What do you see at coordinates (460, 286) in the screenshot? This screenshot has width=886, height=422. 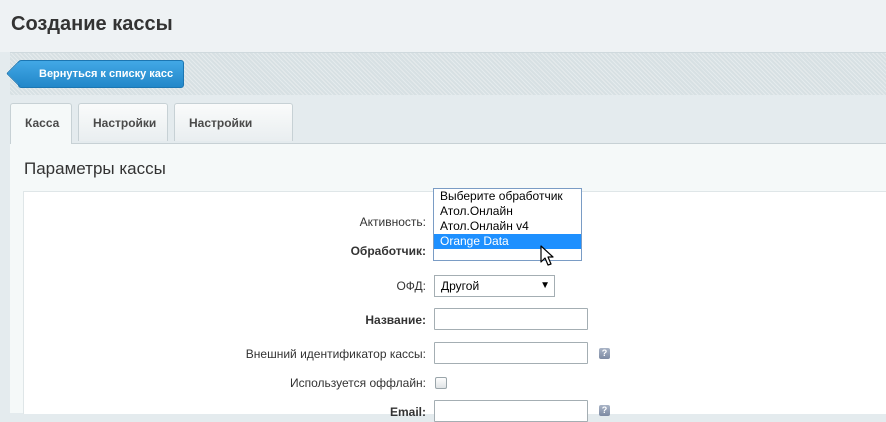 I see `ofd-select-value: Другой` at bounding box center [460, 286].